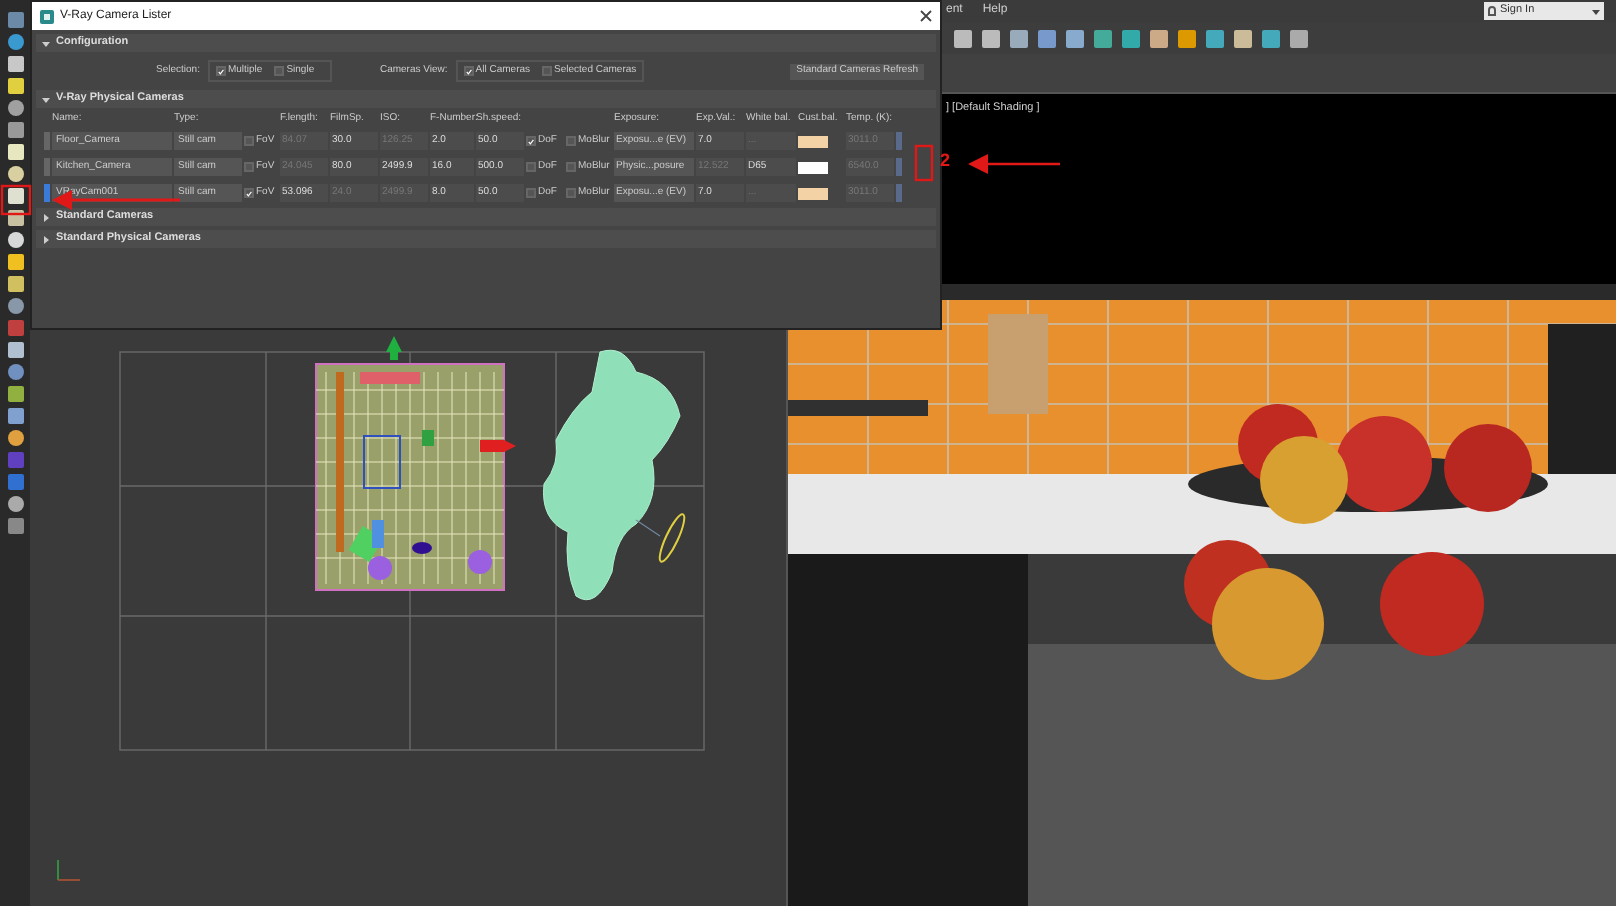 This screenshot has width=1616, height=906. I want to click on app-icon, so click(47, 16).